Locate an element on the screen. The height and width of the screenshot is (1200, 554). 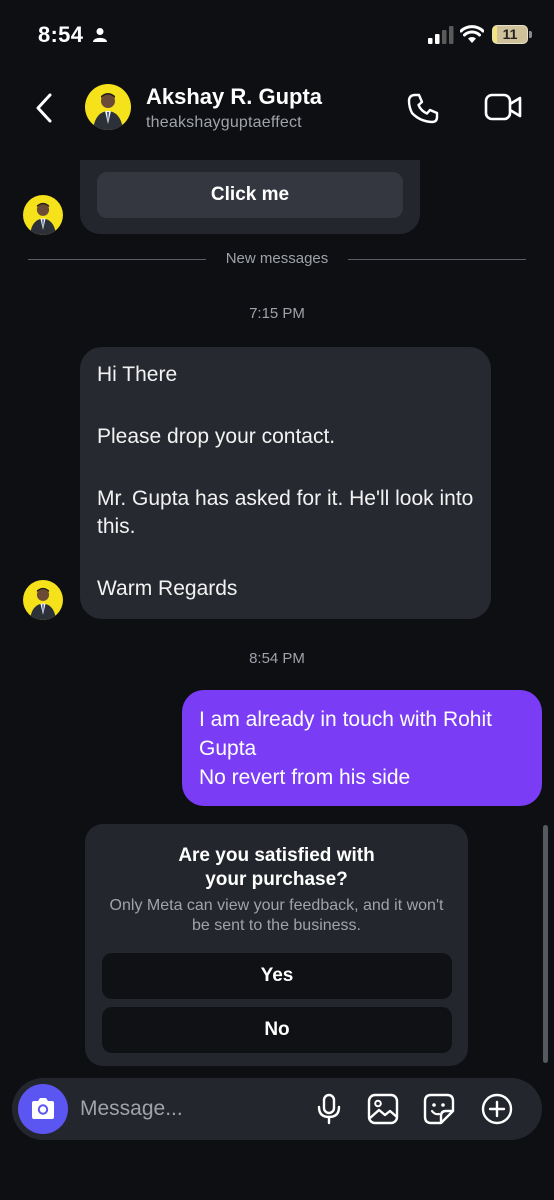
chat-header: Akshay R. Gupta theakshayguptaeffect is located at coordinates (277, 115).